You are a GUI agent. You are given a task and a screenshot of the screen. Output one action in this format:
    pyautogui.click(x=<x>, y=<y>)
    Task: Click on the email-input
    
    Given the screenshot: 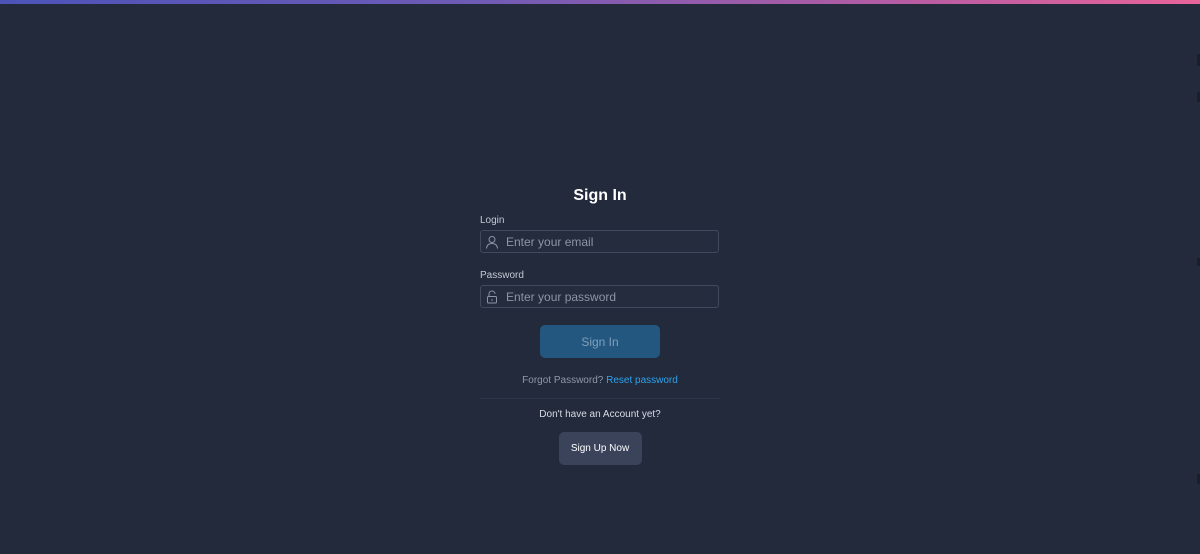 What is the action you would take?
    pyautogui.click(x=611, y=241)
    